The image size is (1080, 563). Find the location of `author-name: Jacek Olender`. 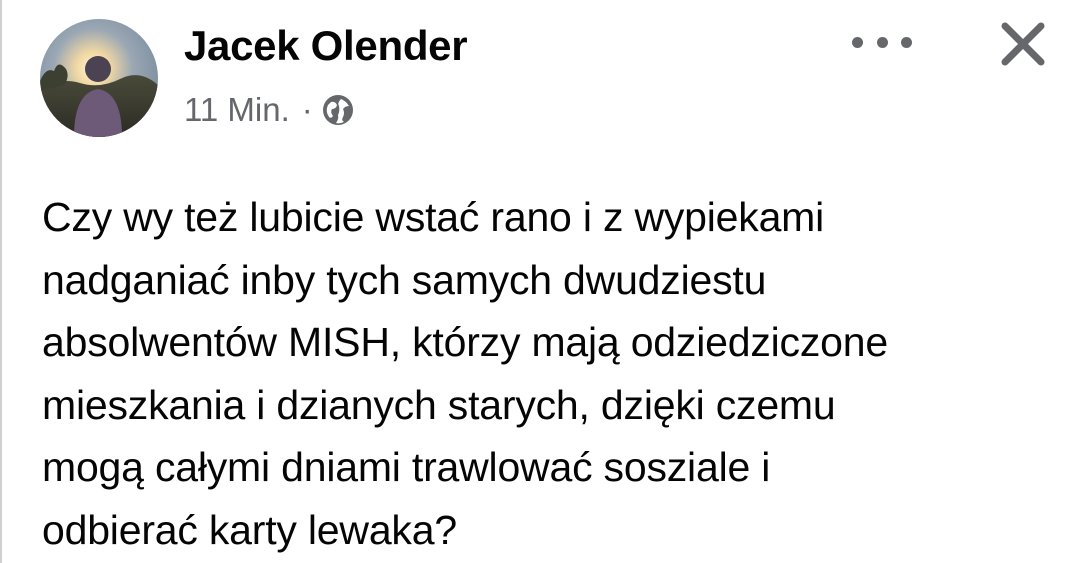

author-name: Jacek Olender is located at coordinates (326, 46).